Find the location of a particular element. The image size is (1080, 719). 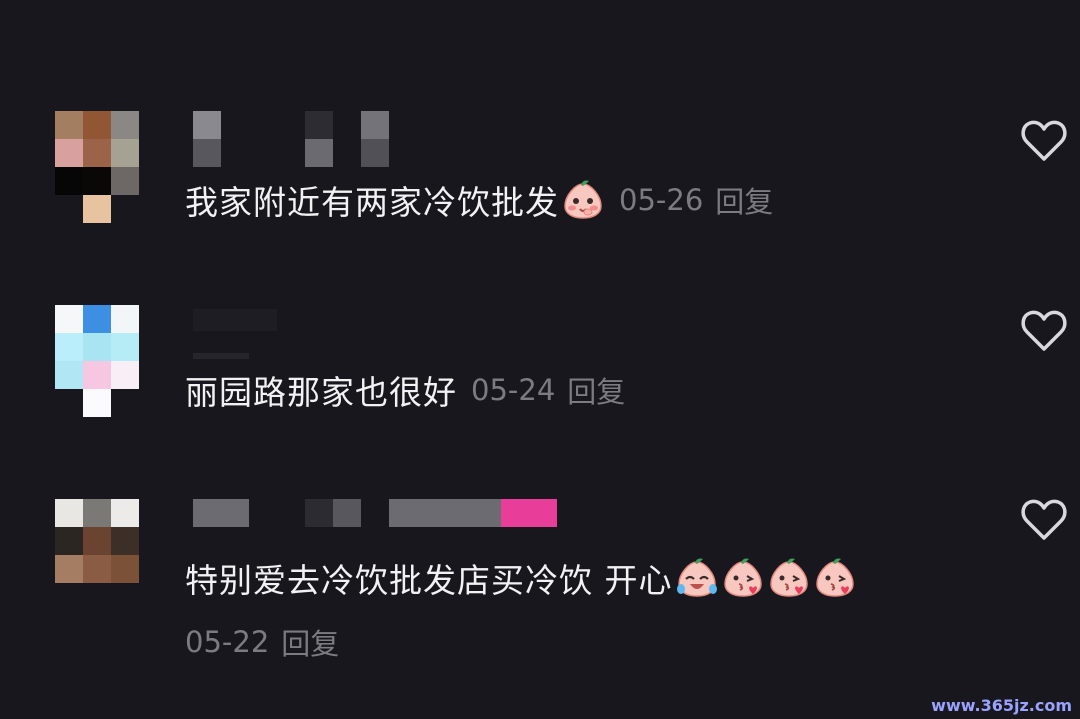

comment-date: 05-26 is located at coordinates (661, 200).